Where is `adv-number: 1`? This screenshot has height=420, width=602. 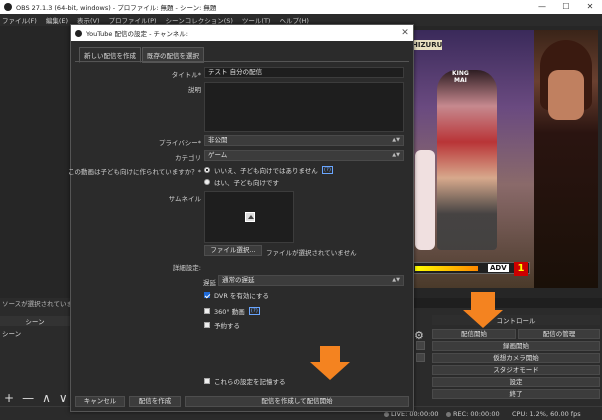 adv-number: 1 is located at coordinates (521, 269).